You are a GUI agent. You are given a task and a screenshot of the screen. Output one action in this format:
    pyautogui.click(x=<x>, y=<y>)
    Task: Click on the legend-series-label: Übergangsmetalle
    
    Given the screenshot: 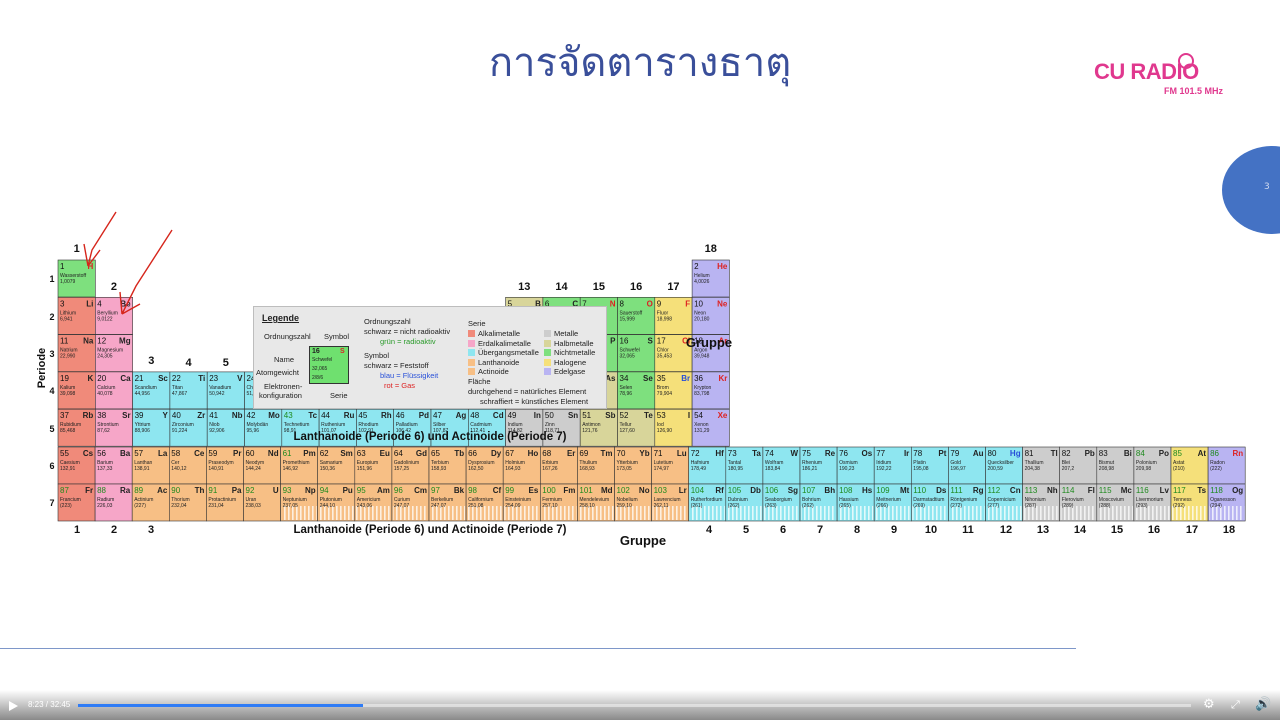 What is the action you would take?
    pyautogui.click(x=508, y=352)
    